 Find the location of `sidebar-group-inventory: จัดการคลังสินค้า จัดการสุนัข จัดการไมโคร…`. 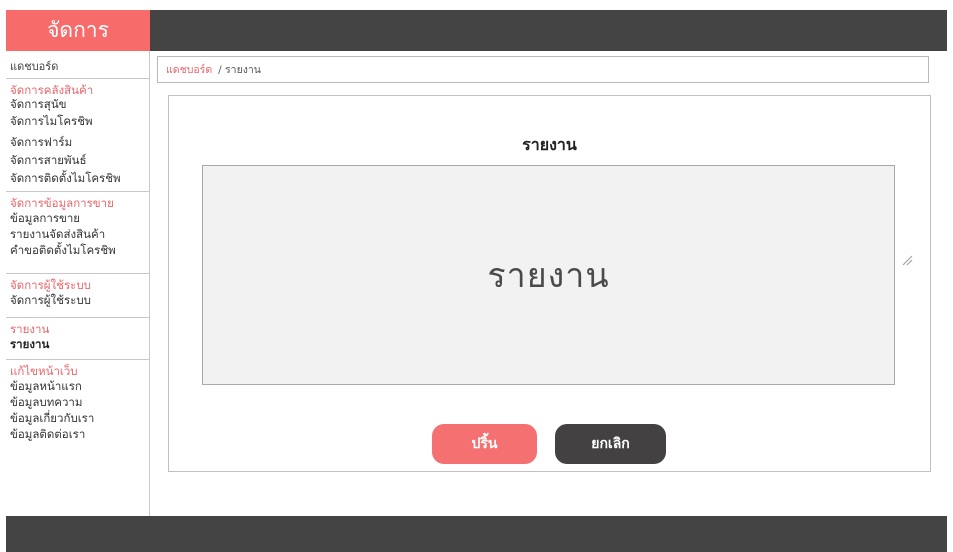

sidebar-group-inventory: จัดการคลังสินค้า จัดการสุนัข จัดการไมโคร… is located at coordinates (77, 135).